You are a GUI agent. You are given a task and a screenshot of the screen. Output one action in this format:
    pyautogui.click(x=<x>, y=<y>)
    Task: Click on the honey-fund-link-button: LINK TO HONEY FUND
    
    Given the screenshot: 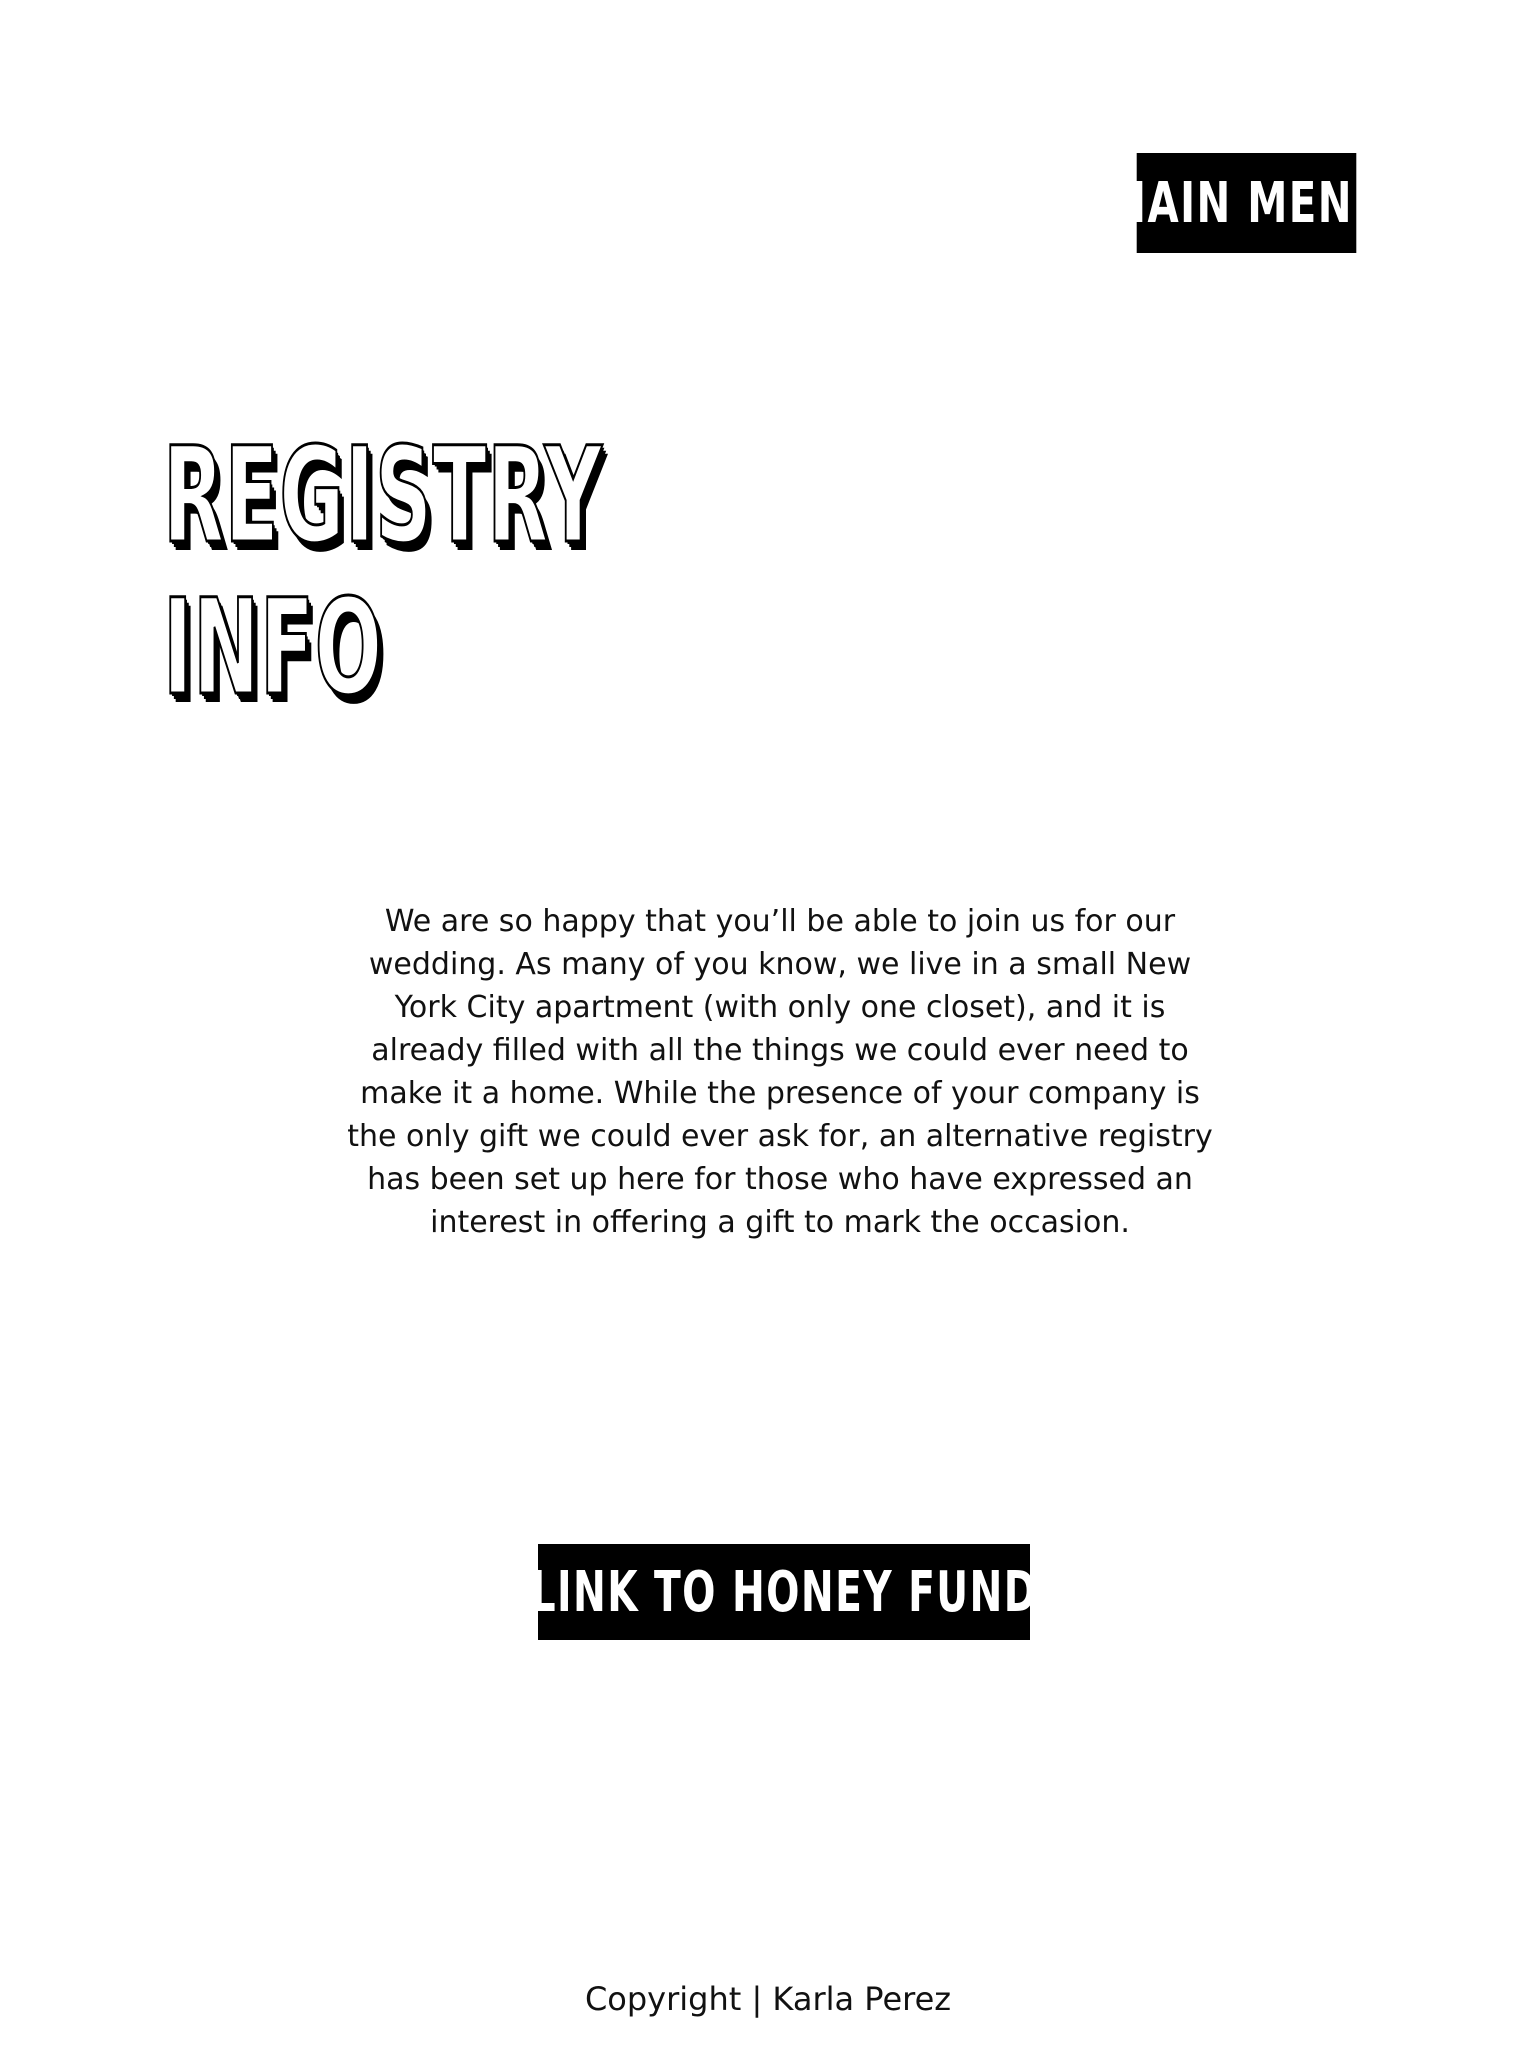 What is the action you would take?
    pyautogui.click(x=783, y=1592)
    